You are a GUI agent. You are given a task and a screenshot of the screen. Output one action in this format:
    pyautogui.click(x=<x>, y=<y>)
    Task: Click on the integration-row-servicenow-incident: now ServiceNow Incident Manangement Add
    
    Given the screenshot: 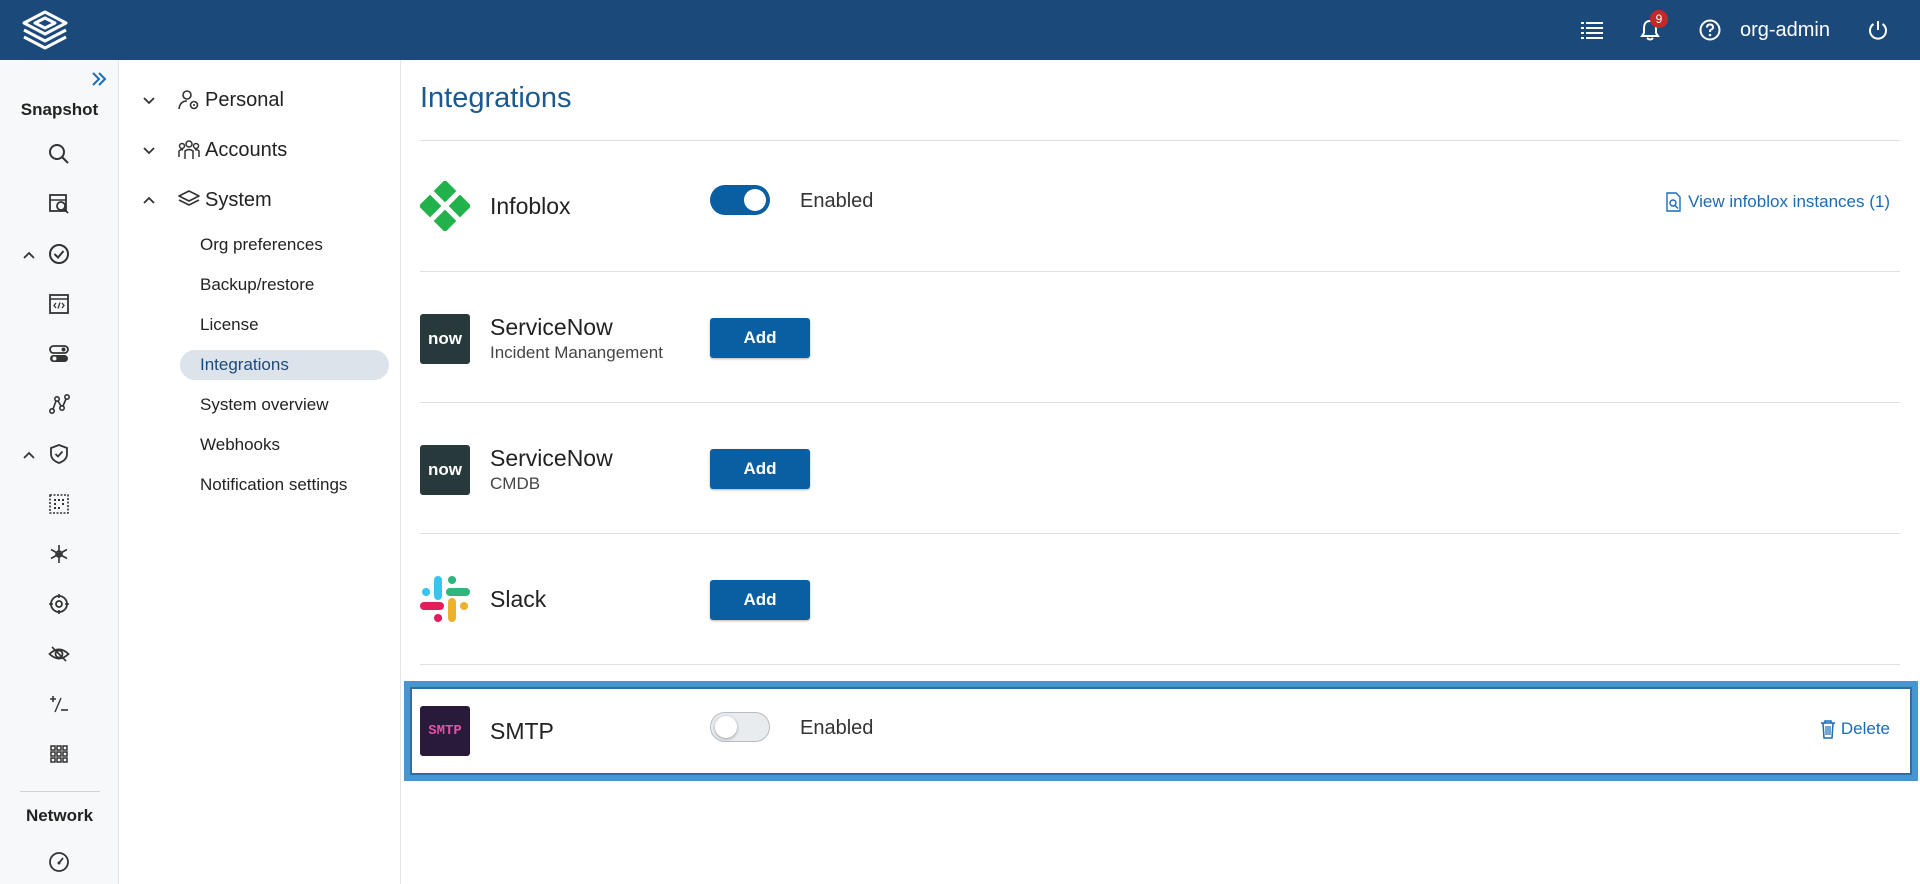 What is the action you would take?
    pyautogui.click(x=1160, y=322)
    